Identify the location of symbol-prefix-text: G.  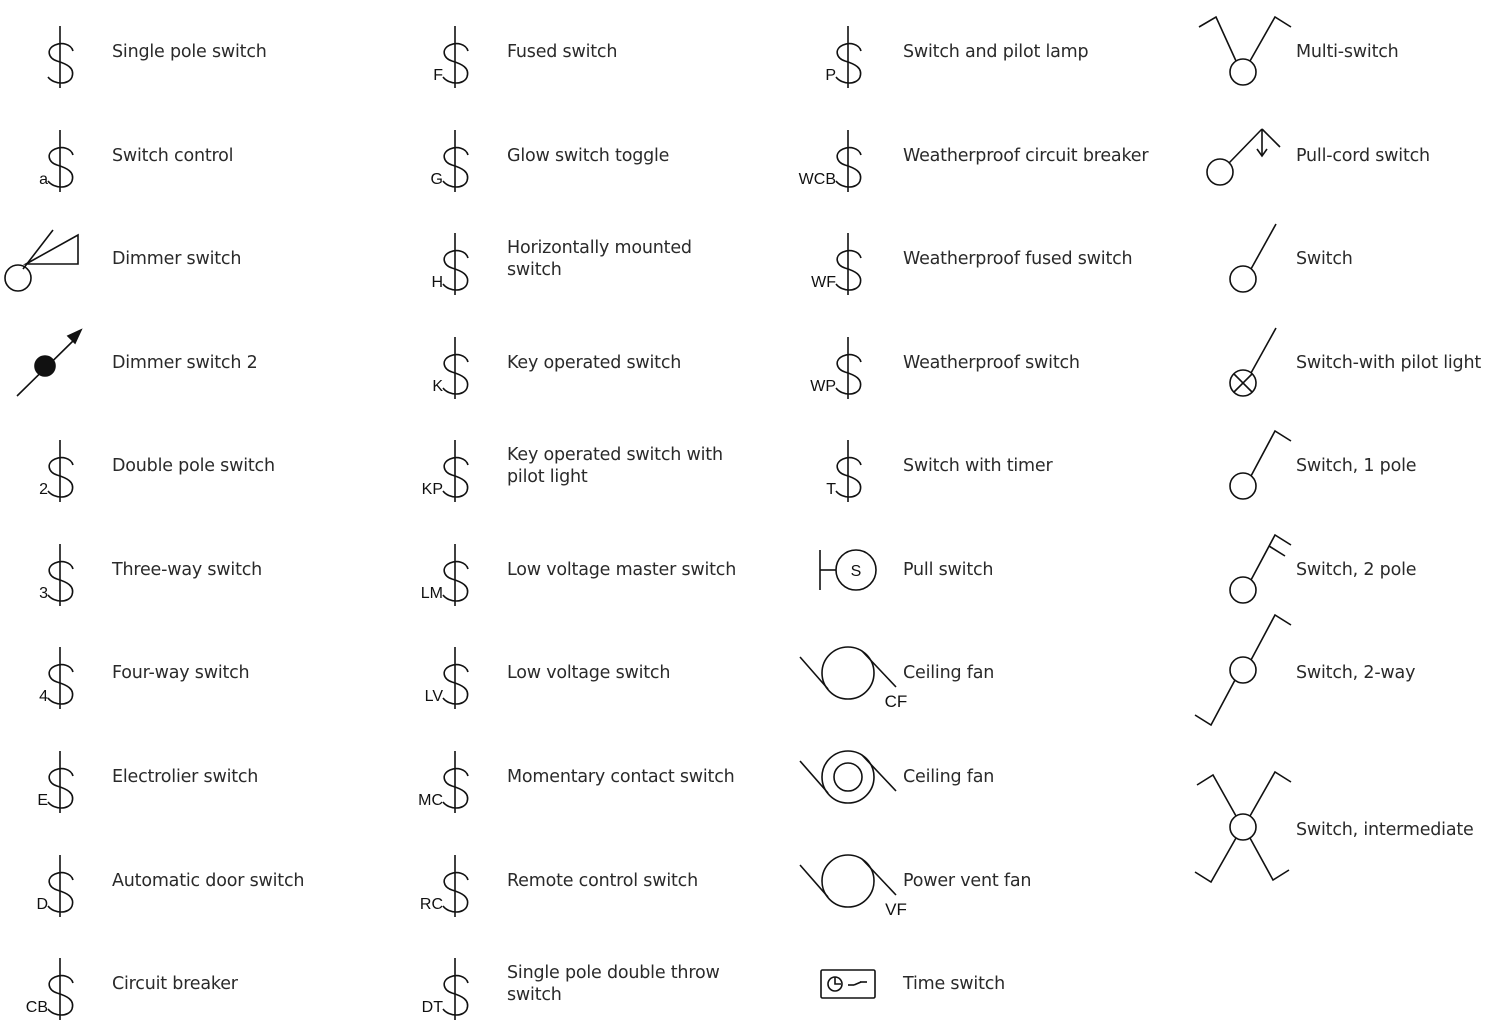
(437, 179).